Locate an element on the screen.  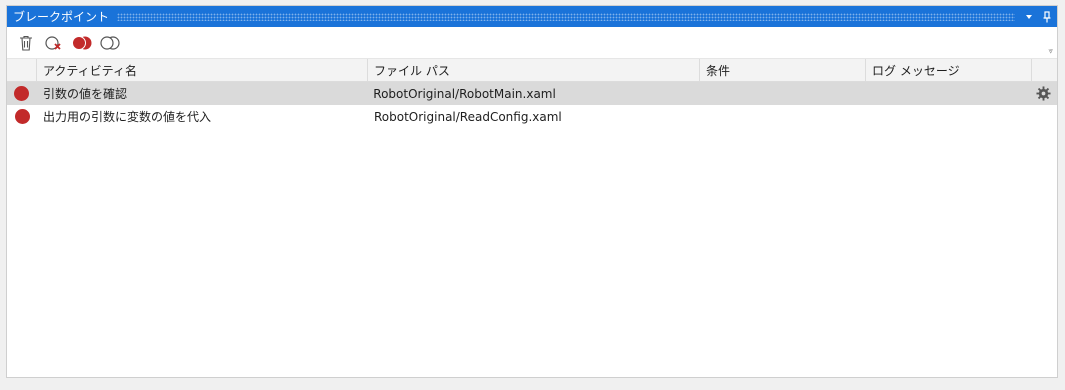
column-header-marker is located at coordinates (22, 70).